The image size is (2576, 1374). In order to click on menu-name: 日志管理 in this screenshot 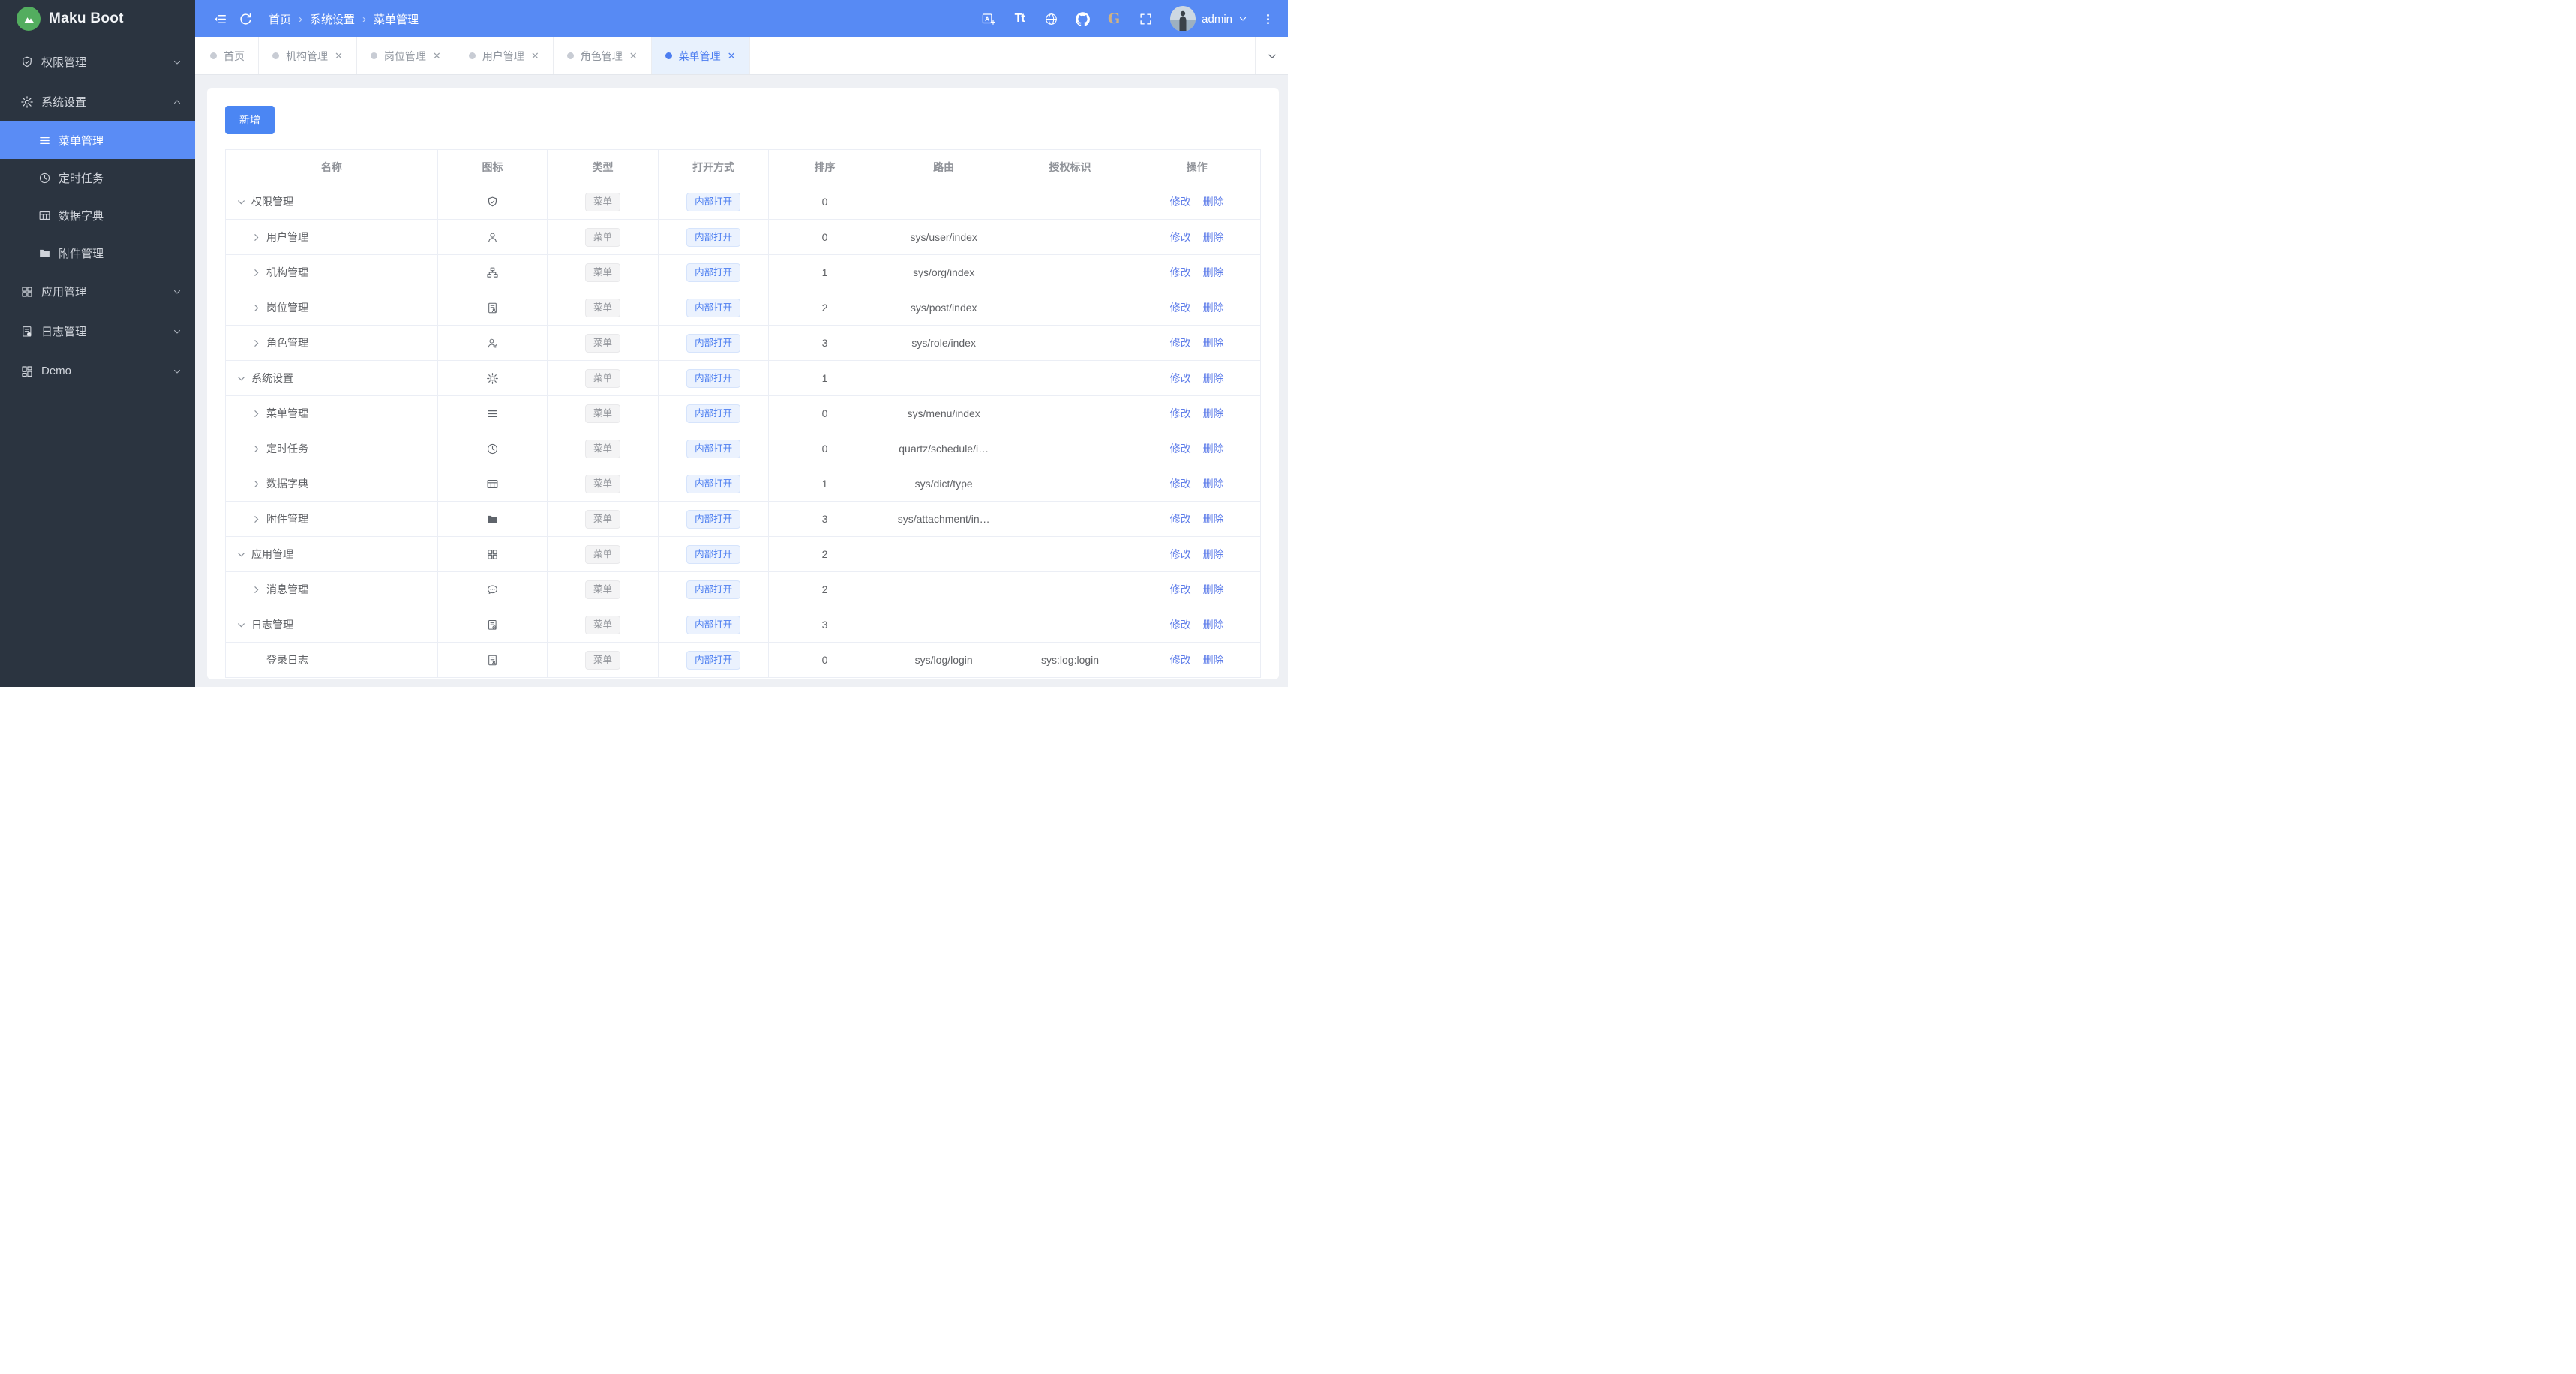, I will do `click(331, 624)`.